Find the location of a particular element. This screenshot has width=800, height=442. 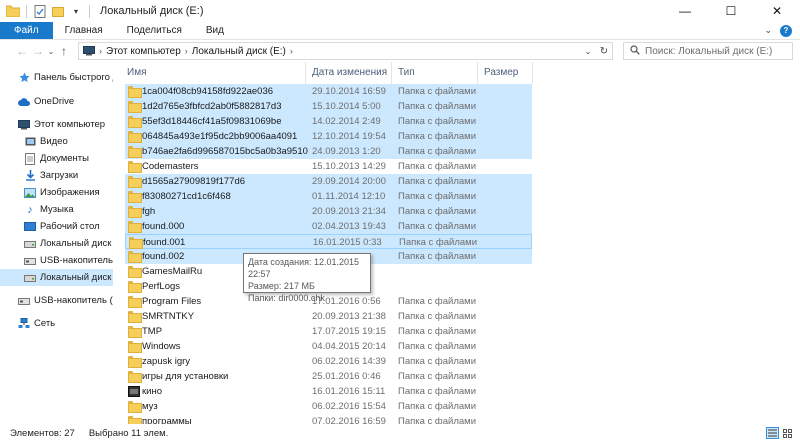

minimize-button: — is located at coordinates (685, 11).